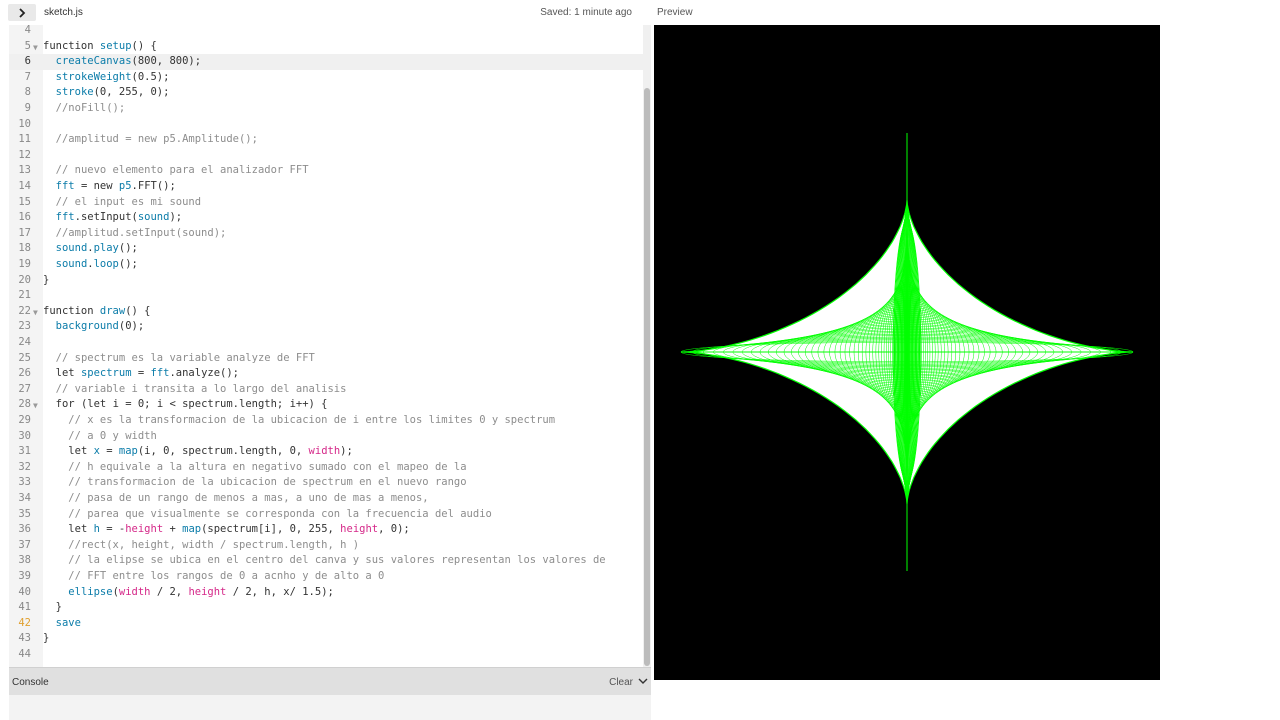  What do you see at coordinates (147, 373) in the screenshot?
I see `code-text: let spectrum = fft.analyze();` at bounding box center [147, 373].